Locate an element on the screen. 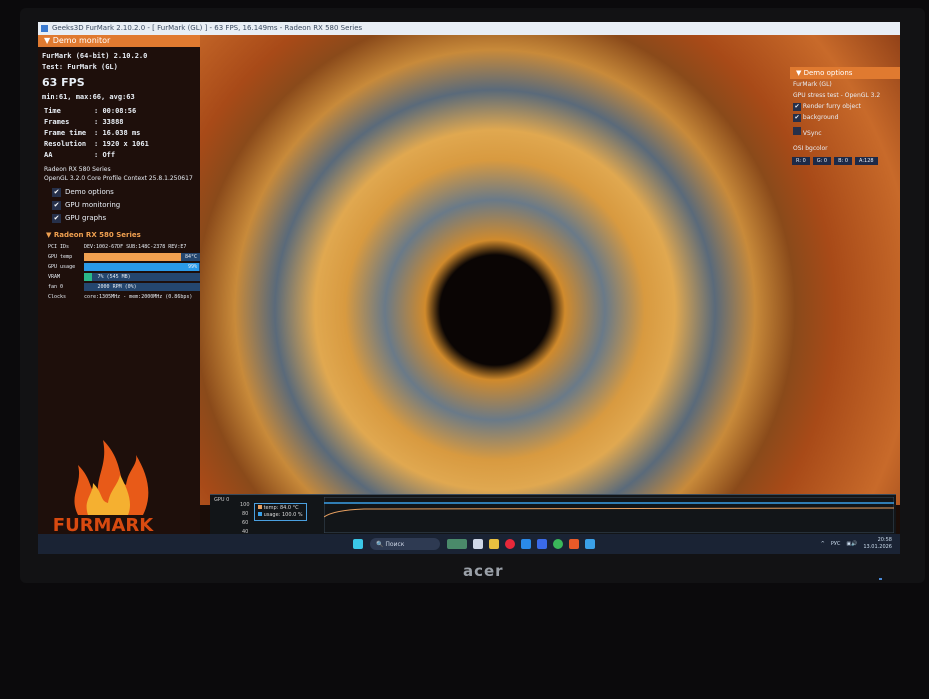 This screenshot has width=929, height=699. temp-line is located at coordinates (609, 512).